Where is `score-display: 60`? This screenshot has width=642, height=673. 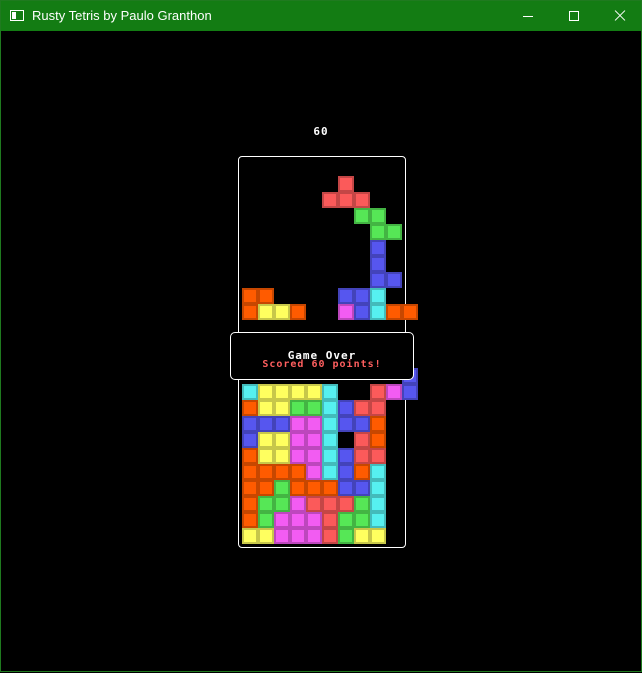
score-display: 60 is located at coordinates (321, 131).